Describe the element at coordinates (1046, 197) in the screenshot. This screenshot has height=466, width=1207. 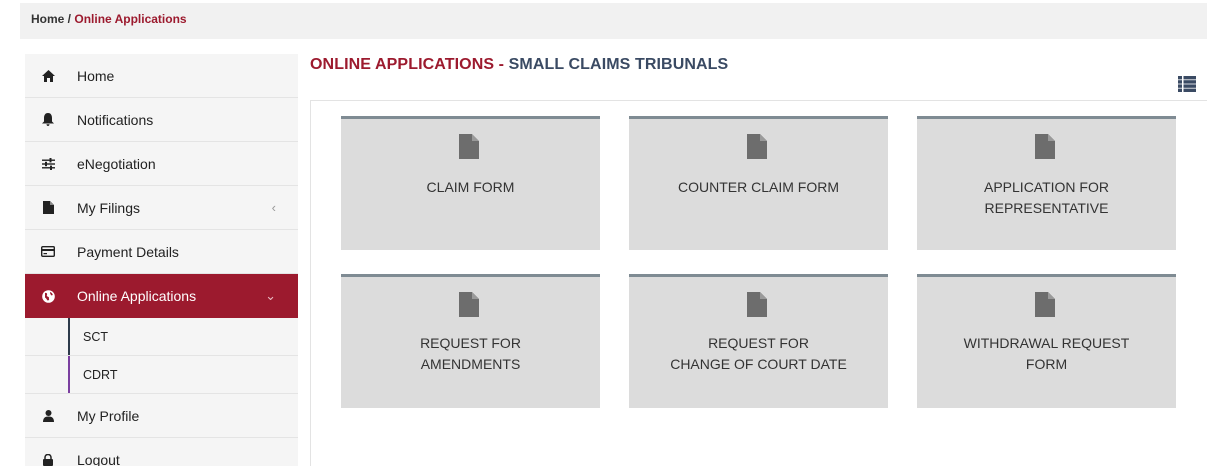
I see `card-label: APPLICATION FOR REPRESENTATIVE` at that location.